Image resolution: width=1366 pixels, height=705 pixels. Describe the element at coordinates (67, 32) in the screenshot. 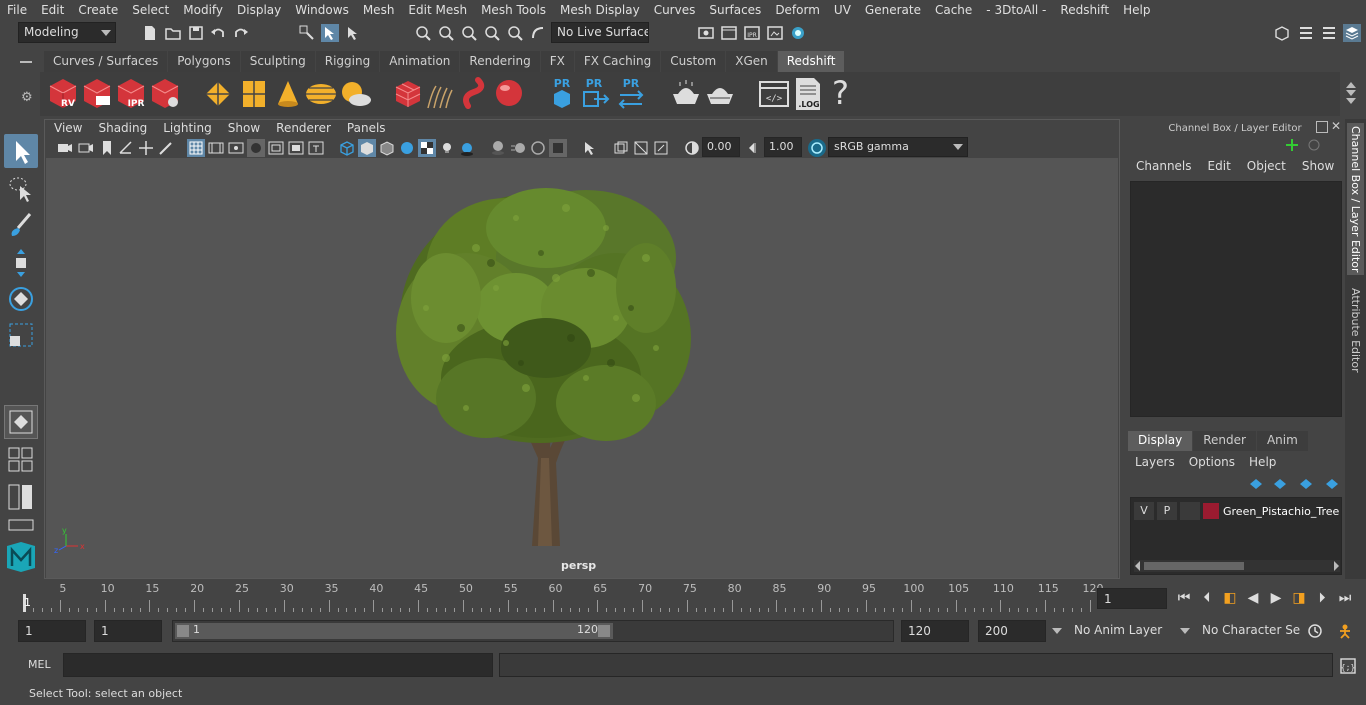

I see `mode-dropdown: Modeling` at that location.